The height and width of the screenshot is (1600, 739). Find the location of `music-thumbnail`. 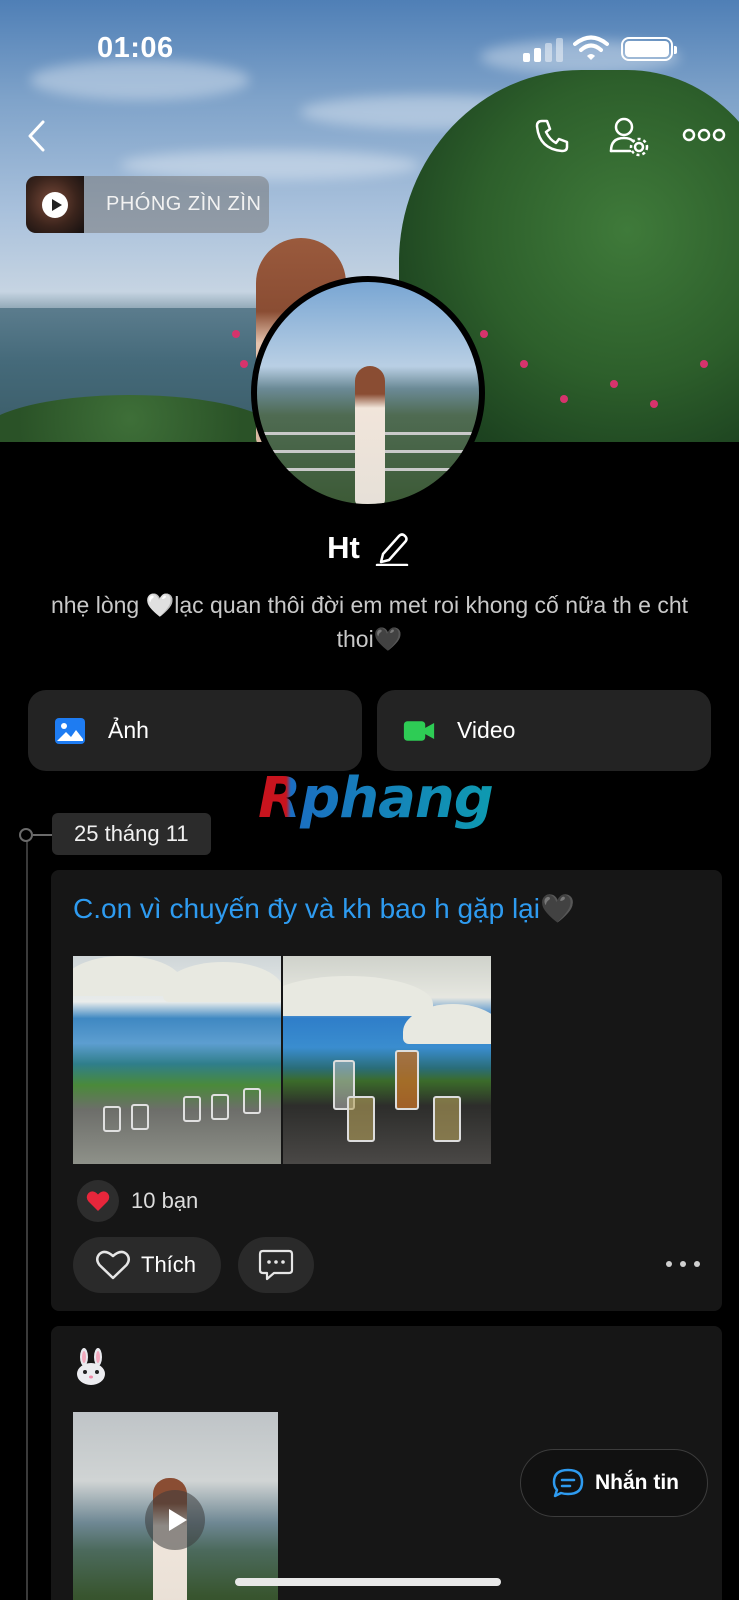

music-thumbnail is located at coordinates (55, 204).